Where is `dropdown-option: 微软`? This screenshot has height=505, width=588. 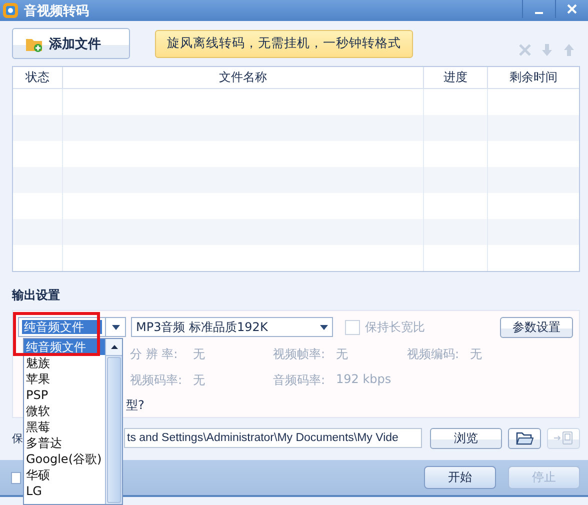 dropdown-option: 微软 is located at coordinates (64, 411).